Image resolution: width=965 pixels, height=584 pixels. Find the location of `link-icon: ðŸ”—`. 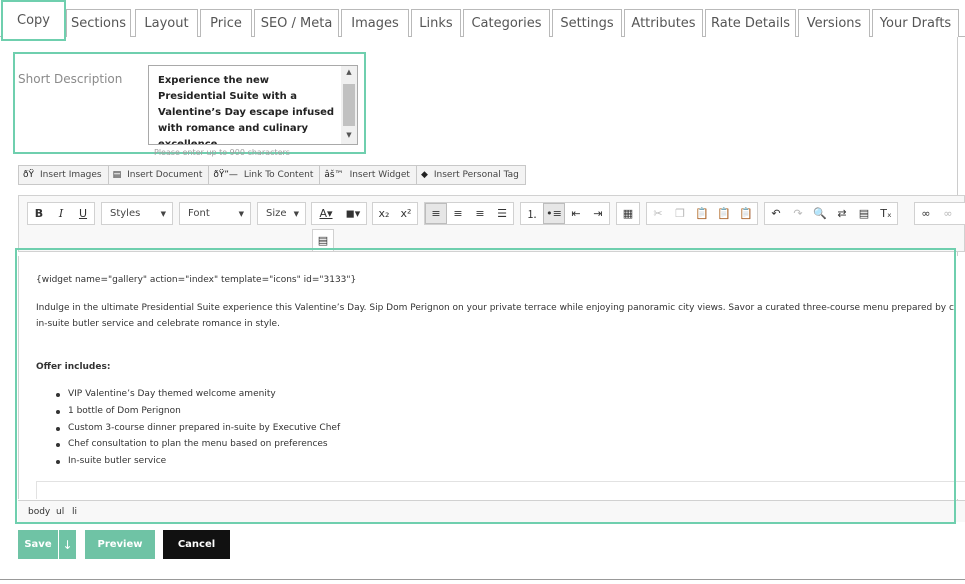

link-icon: ðŸ”— is located at coordinates (225, 175).